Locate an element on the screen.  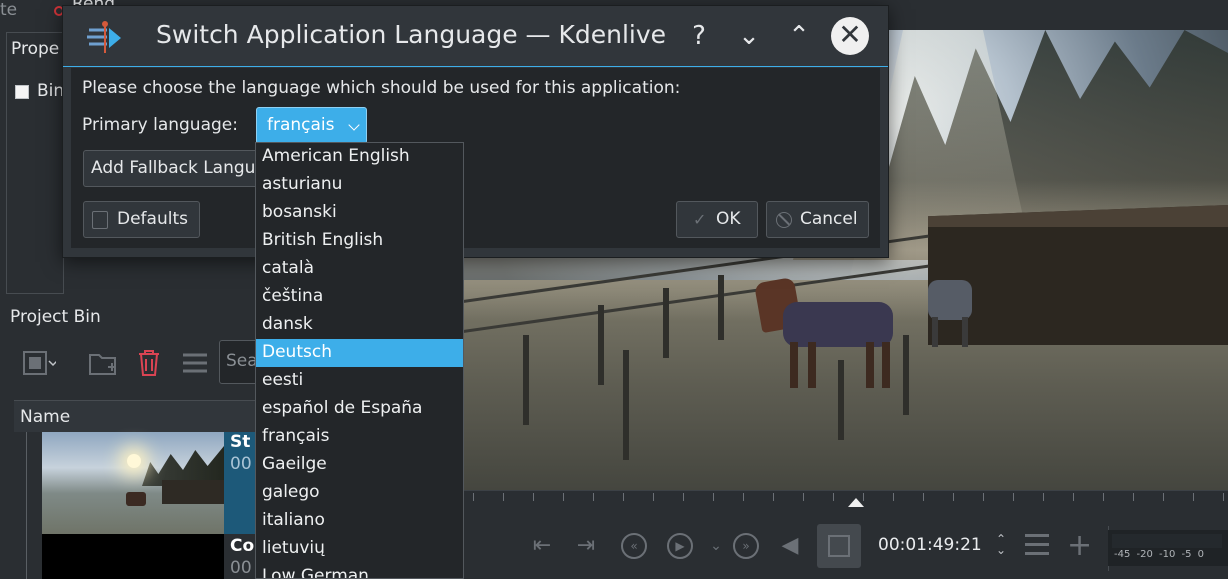
chevron-down-icon is located at coordinates (354, 125).